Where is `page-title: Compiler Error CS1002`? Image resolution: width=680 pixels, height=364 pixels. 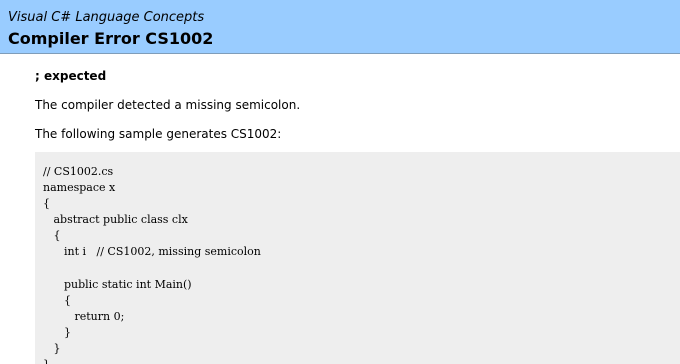 page-title: Compiler Error CS1002 is located at coordinates (111, 38).